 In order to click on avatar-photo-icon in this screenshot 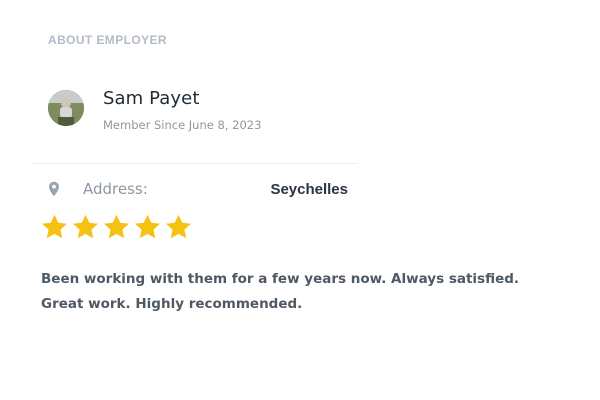, I will do `click(66, 108)`.